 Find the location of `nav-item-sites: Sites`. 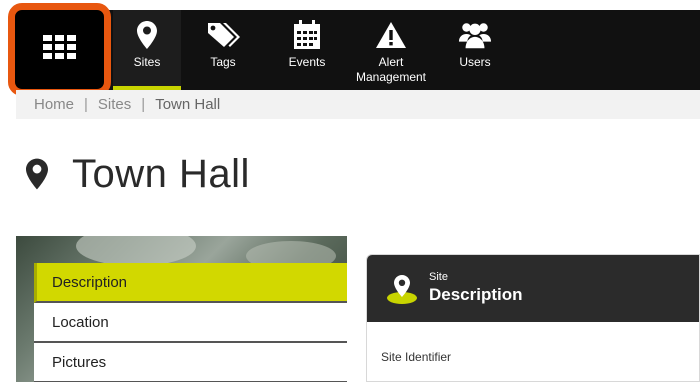

nav-item-sites: Sites is located at coordinates (147, 50).